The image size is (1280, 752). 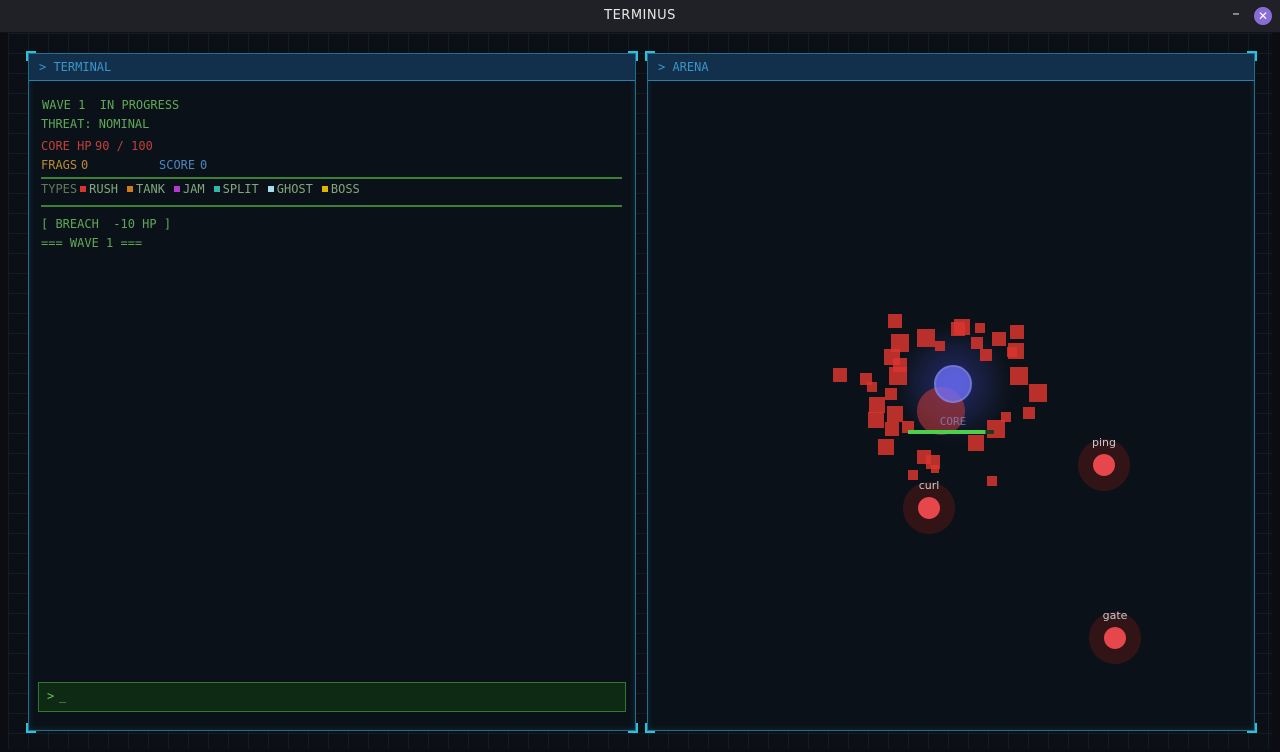 I want to click on core-hp-value: 90 / 100, so click(x=124, y=146).